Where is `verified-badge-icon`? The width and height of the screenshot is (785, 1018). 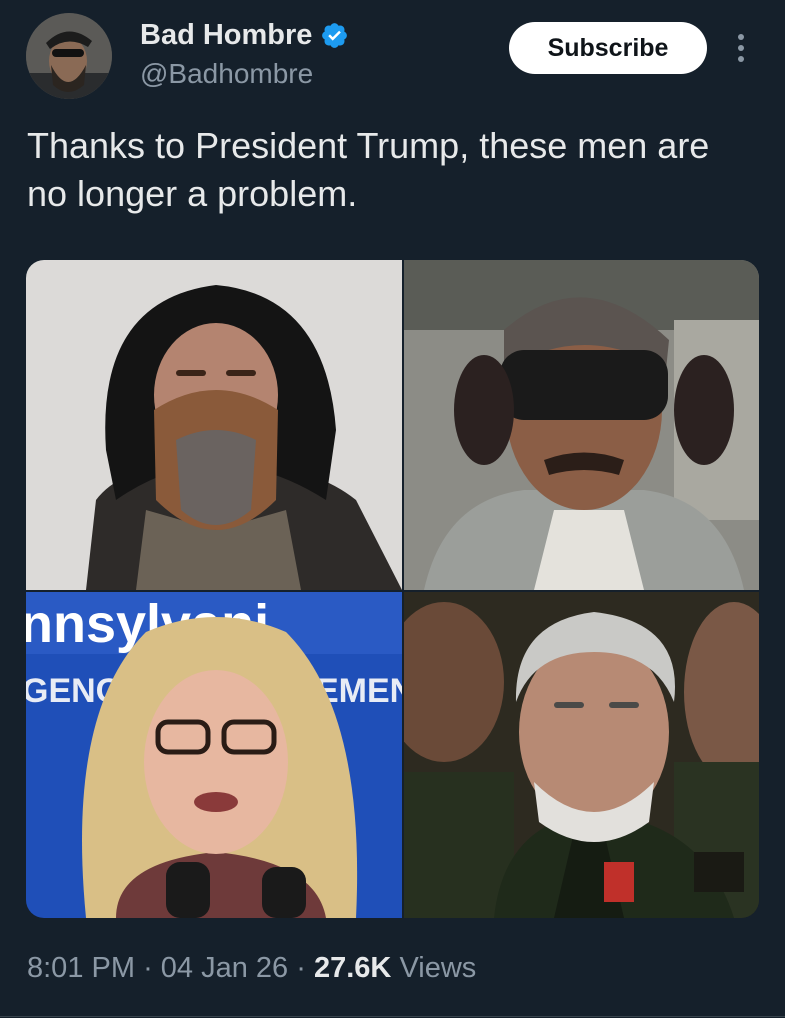 verified-badge-icon is located at coordinates (334, 35).